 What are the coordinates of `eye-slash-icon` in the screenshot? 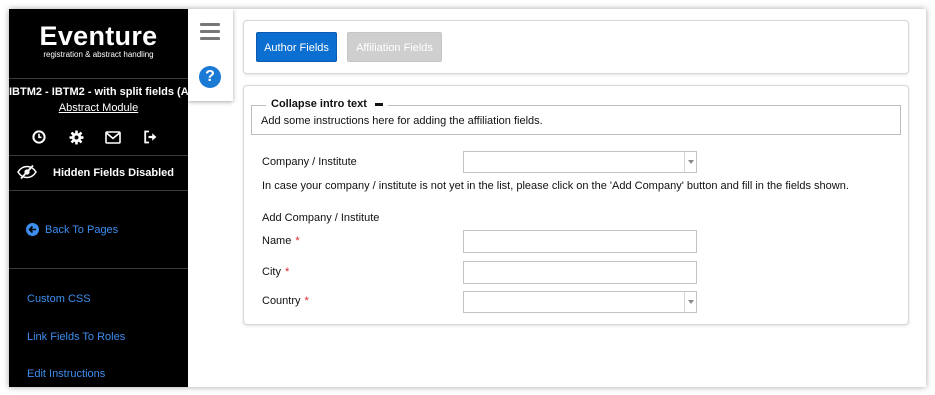 It's located at (27, 173).